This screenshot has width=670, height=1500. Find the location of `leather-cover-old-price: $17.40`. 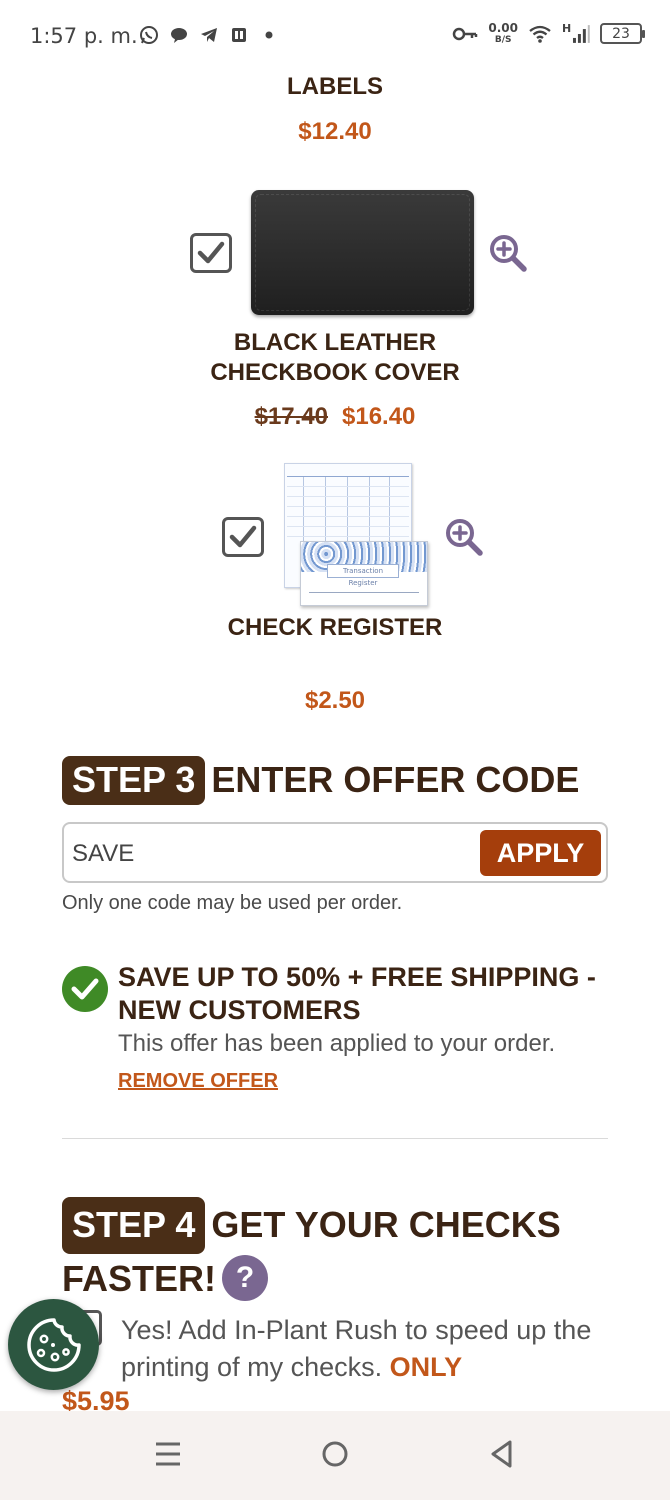

leather-cover-old-price: $17.40 is located at coordinates (291, 416).